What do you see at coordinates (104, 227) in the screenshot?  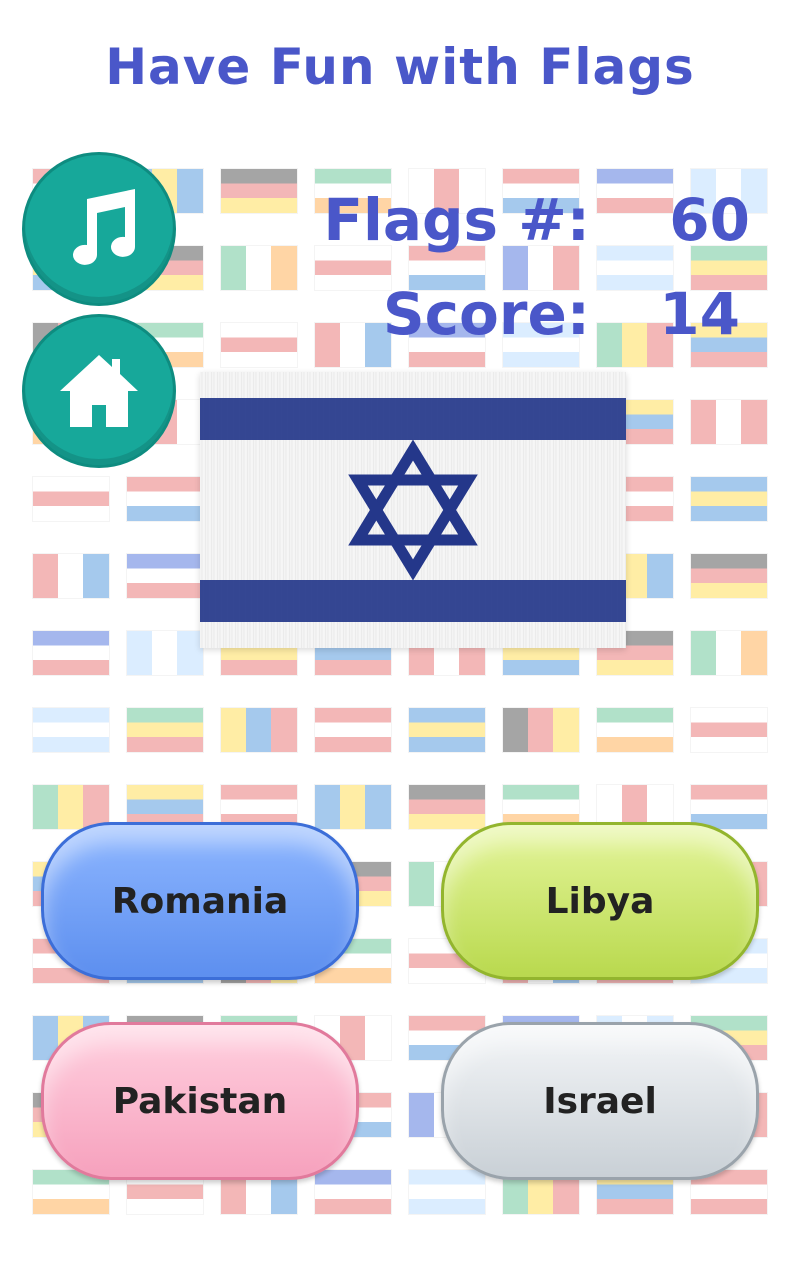 I see `music-note-icon` at bounding box center [104, 227].